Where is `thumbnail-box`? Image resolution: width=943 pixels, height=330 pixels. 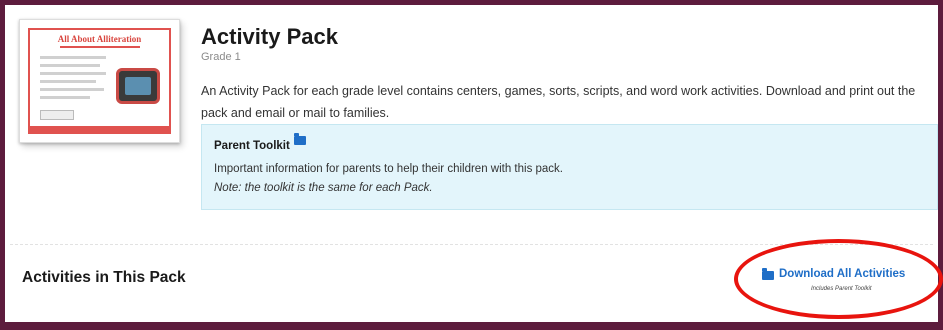
thumbnail-box is located at coordinates (57, 115).